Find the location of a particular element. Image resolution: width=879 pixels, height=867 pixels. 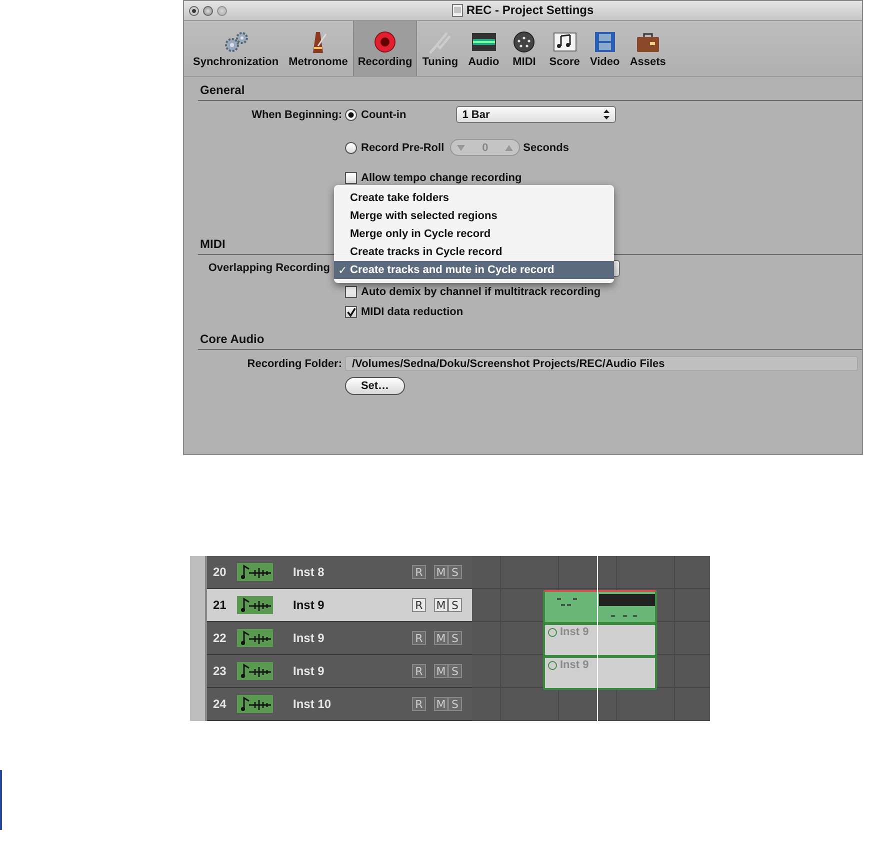

section-heading: MIDI is located at coordinates (212, 244).